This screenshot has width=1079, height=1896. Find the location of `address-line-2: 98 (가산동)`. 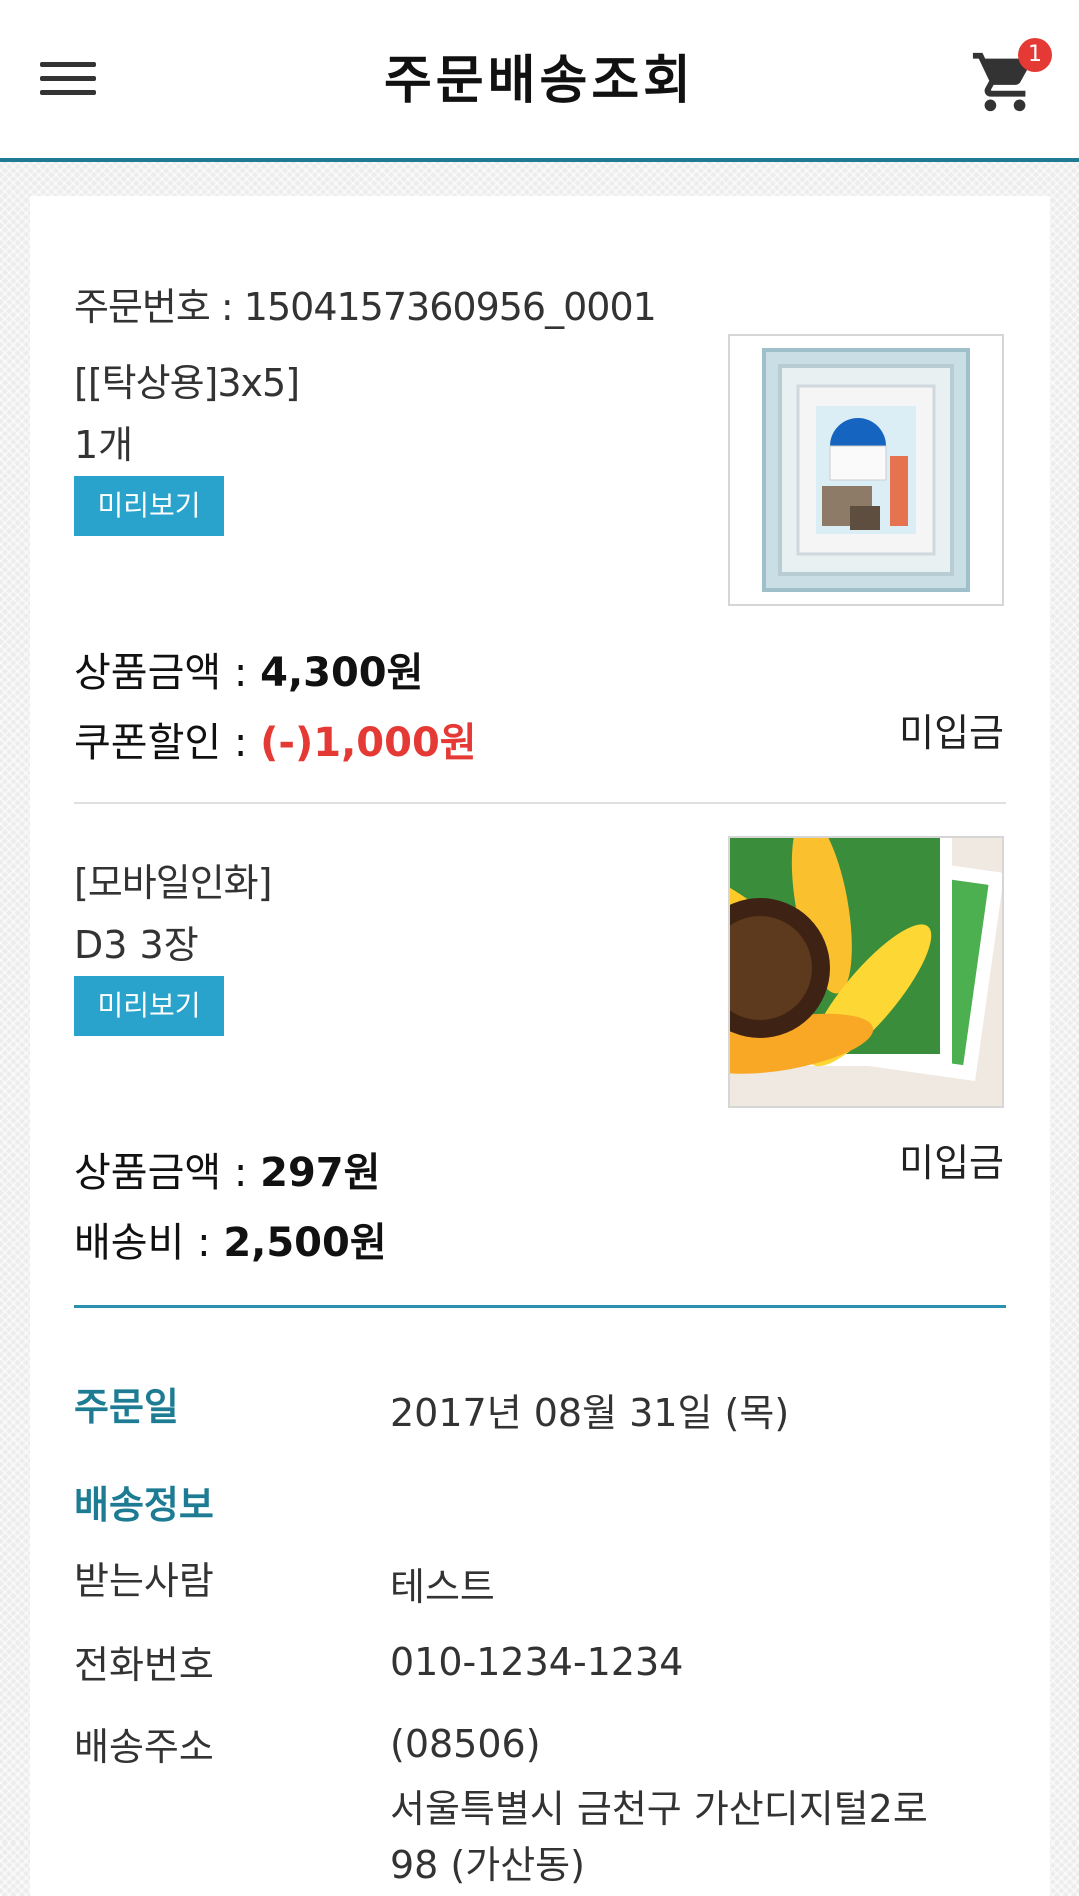

address-line-2: 98 (가산동) is located at coordinates (487, 1865).